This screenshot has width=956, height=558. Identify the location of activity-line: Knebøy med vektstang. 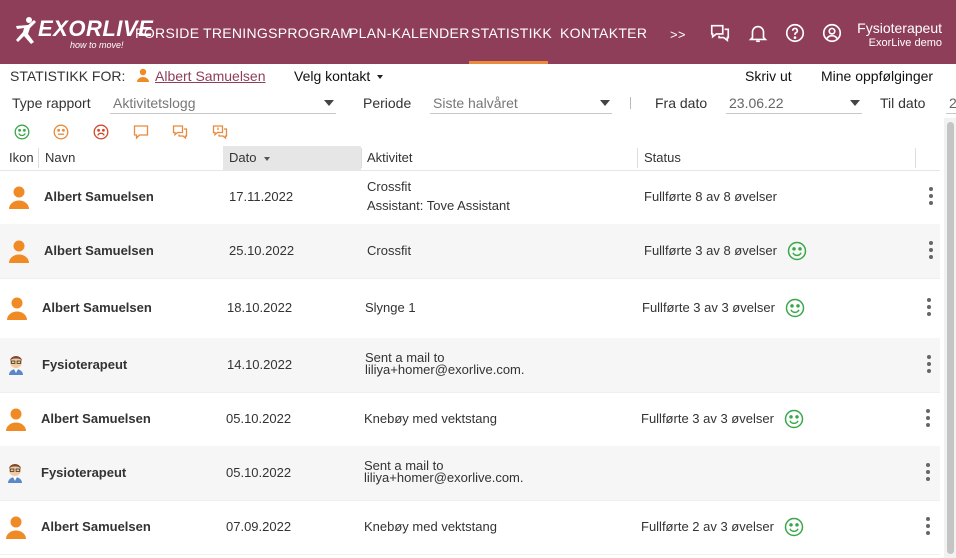
(430, 418).